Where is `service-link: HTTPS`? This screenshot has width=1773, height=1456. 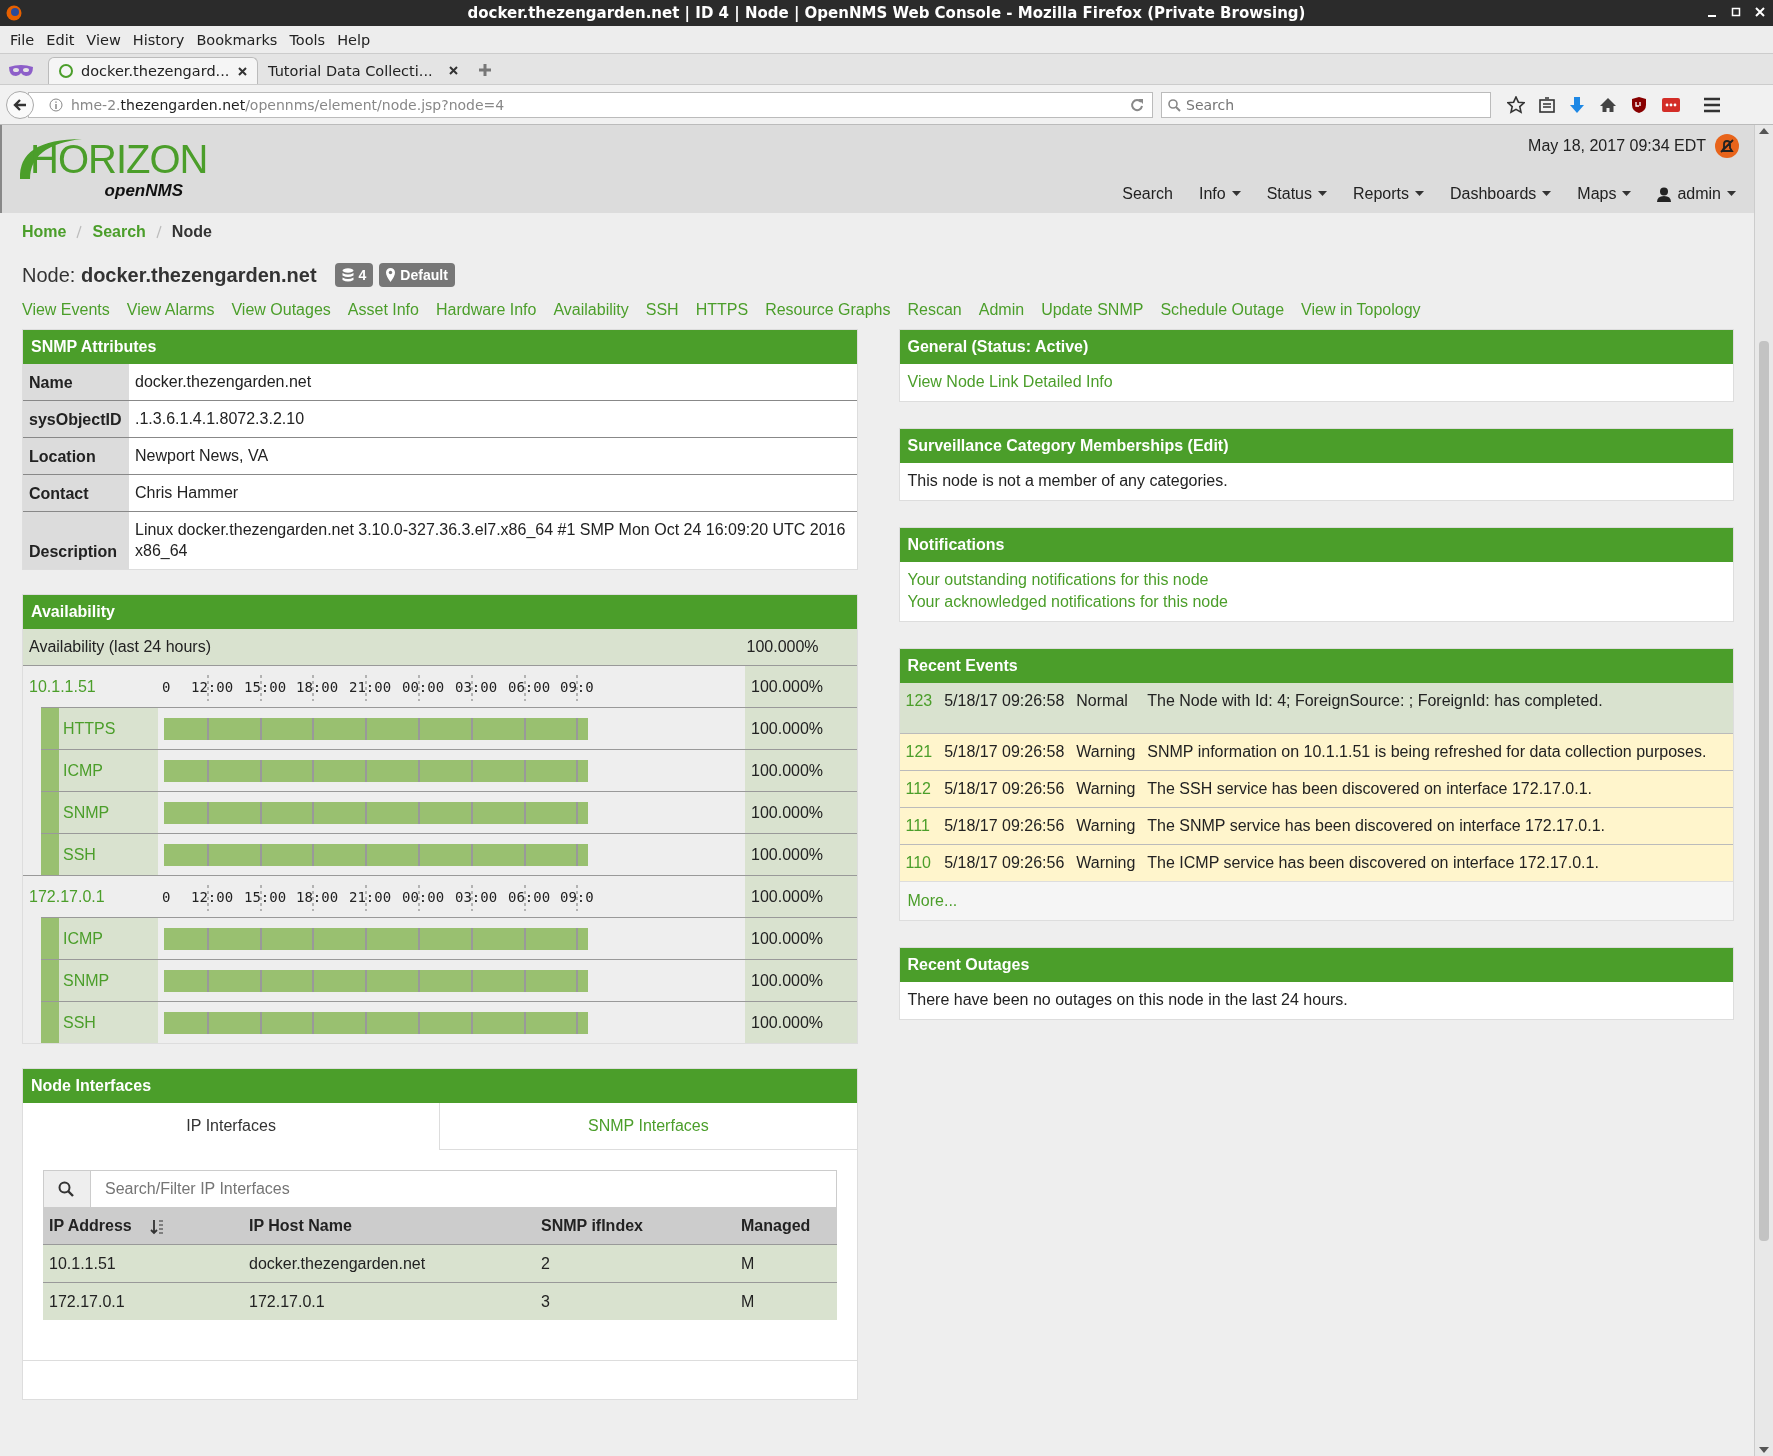 service-link: HTTPS is located at coordinates (89, 728).